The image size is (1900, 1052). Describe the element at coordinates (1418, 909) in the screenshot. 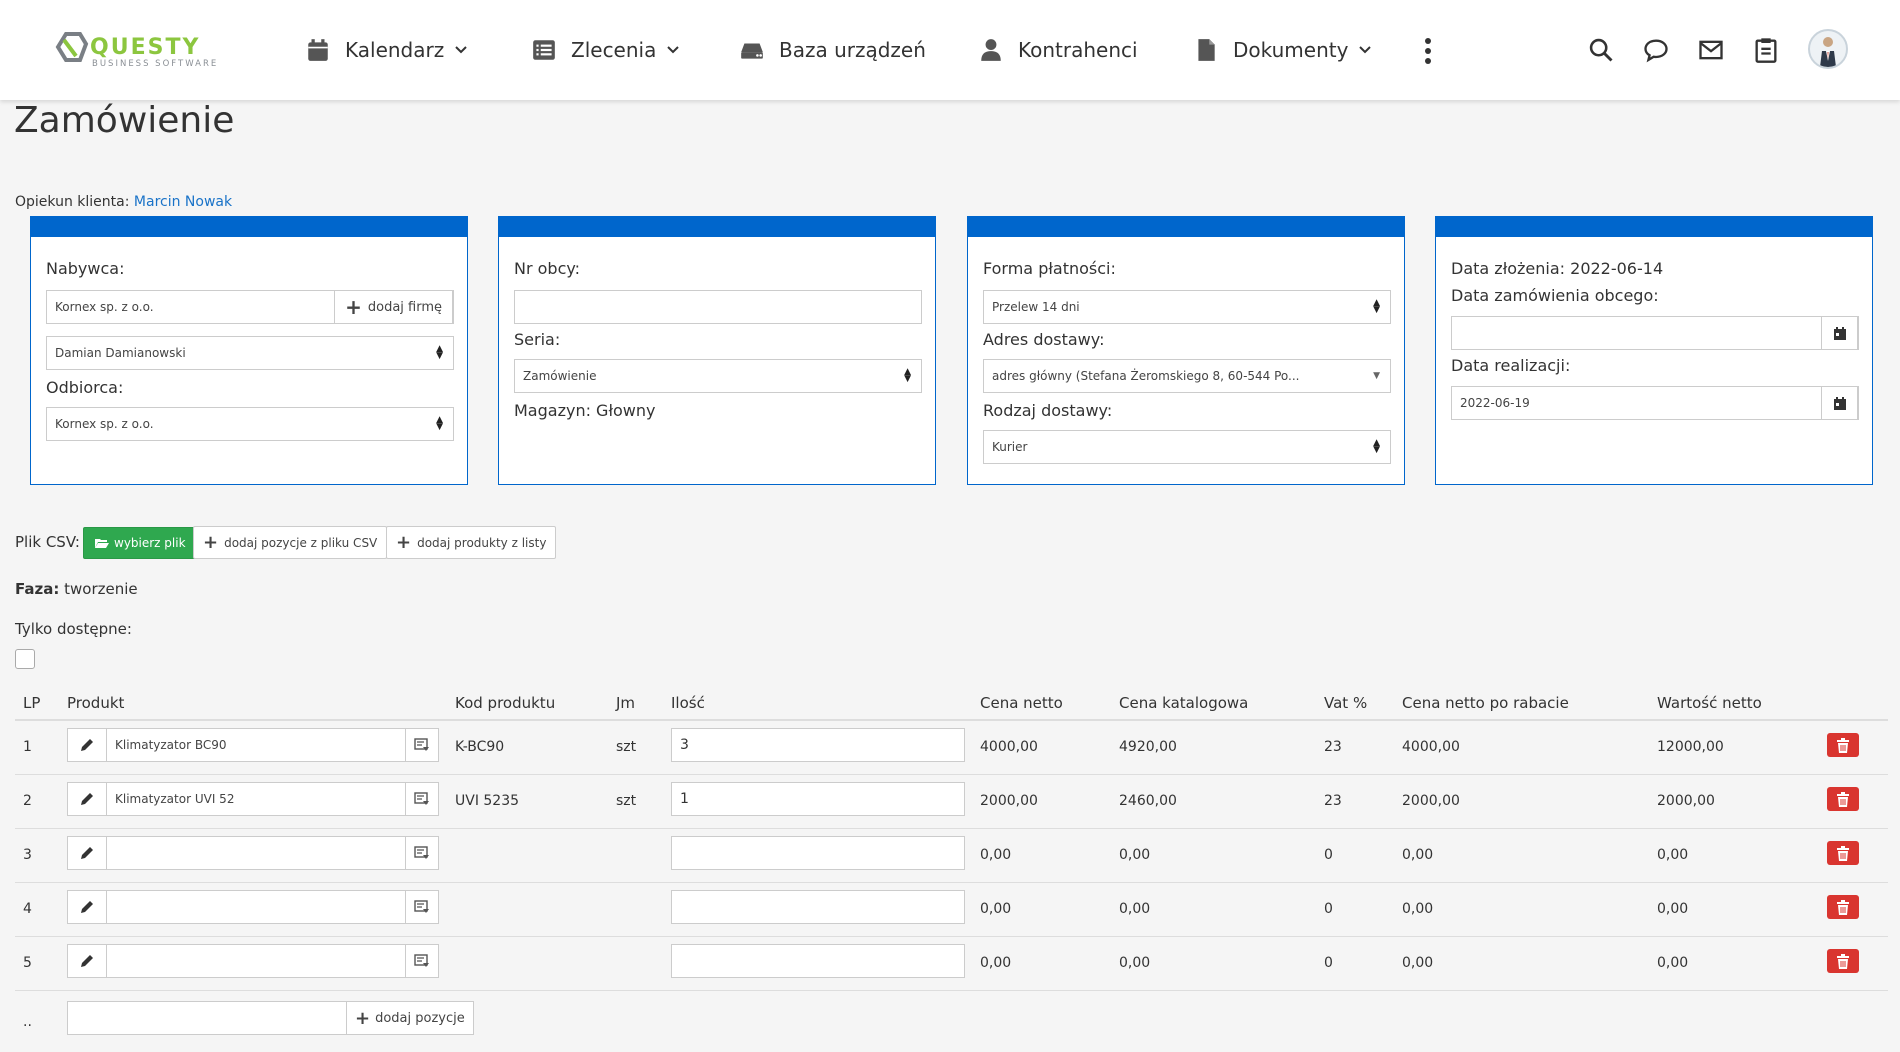

I see `cell-cena-rabat: 0,00` at that location.